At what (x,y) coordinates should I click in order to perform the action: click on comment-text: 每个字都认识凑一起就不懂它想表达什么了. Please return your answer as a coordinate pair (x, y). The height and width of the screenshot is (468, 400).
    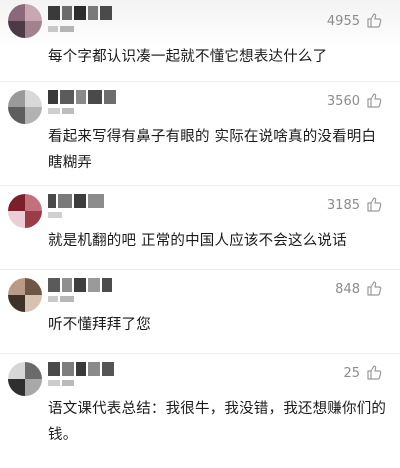
    Looking at the image, I should click on (188, 57).